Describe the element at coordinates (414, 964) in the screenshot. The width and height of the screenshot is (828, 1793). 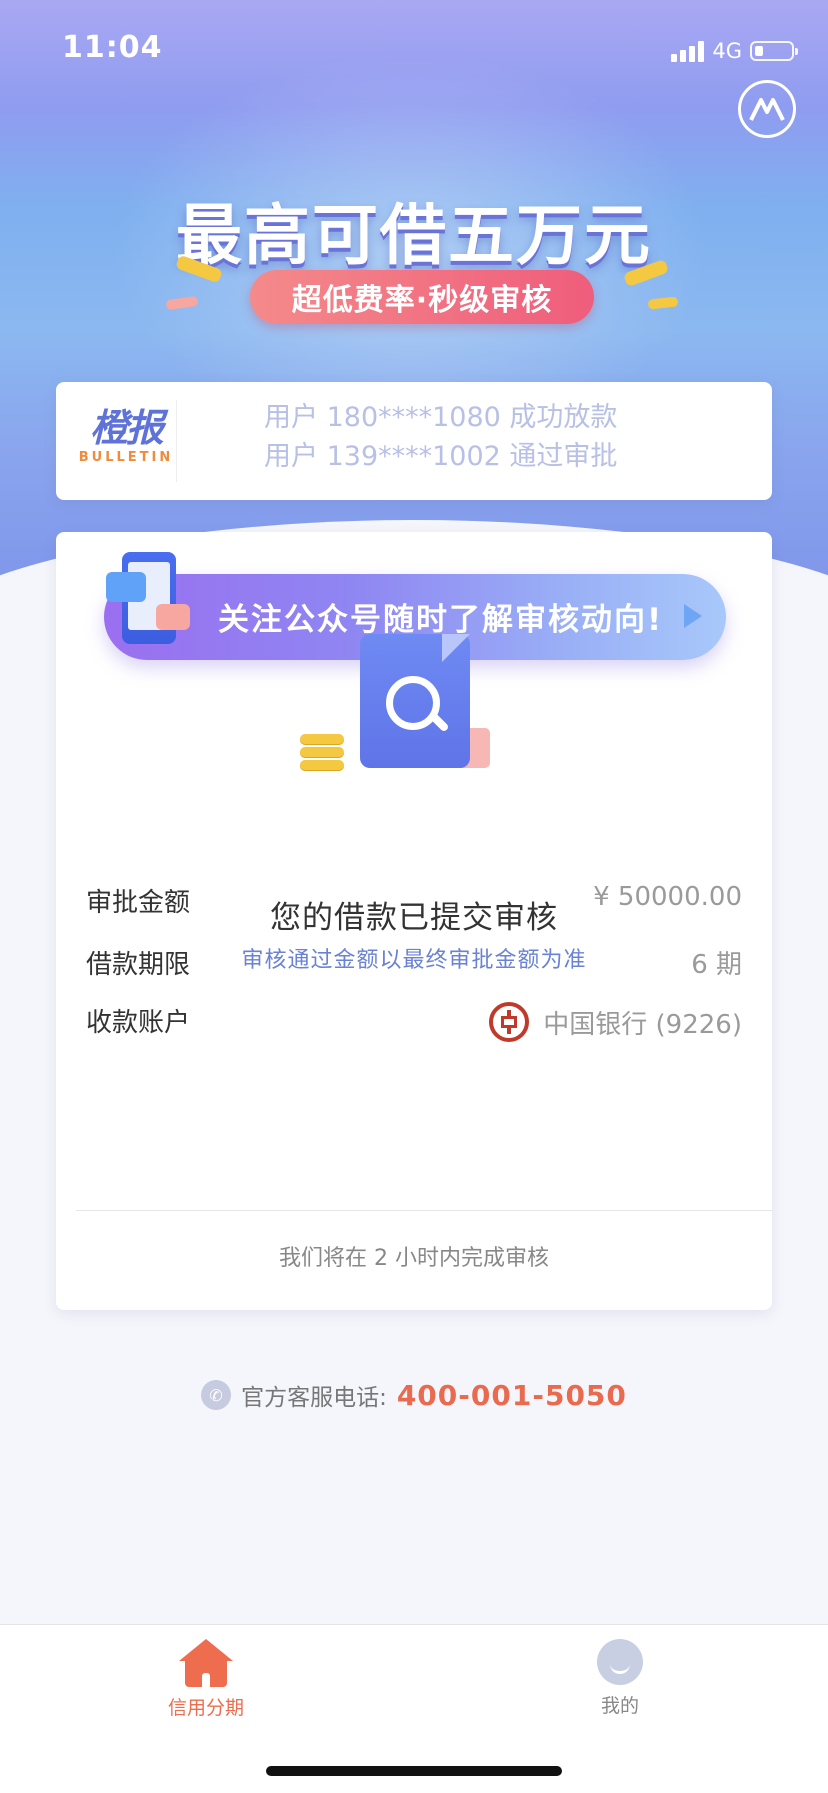
I see `loan-term-row: 借款期限 6 期` at that location.